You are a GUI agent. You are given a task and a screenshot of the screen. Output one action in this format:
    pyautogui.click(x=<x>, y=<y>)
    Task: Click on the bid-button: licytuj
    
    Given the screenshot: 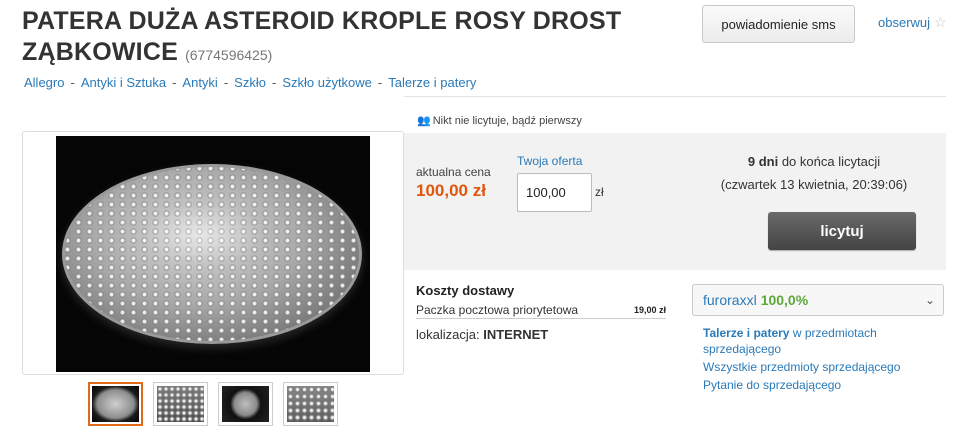 What is the action you would take?
    pyautogui.click(x=842, y=231)
    